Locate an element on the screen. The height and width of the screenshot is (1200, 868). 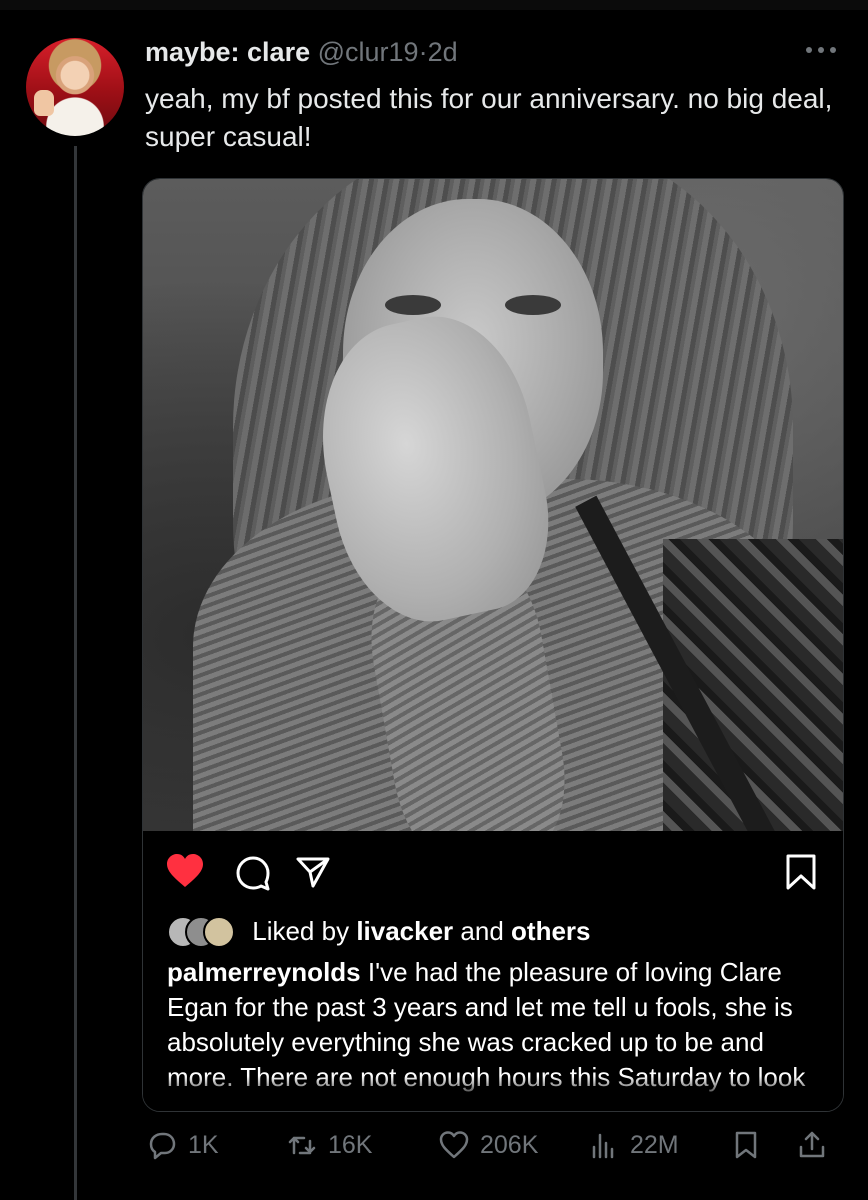
like-icon is located at coordinates (454, 1145).